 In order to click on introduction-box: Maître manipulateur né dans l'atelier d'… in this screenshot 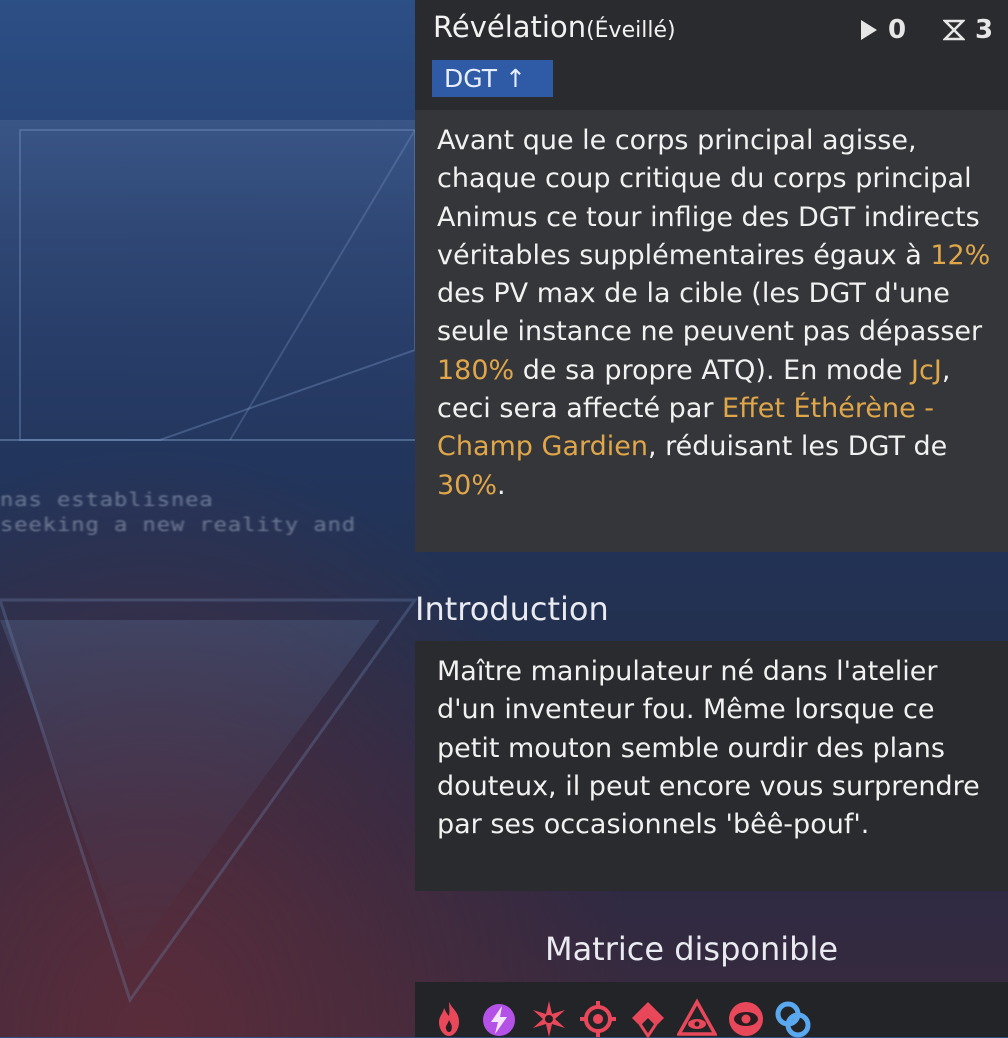, I will do `click(711, 766)`.